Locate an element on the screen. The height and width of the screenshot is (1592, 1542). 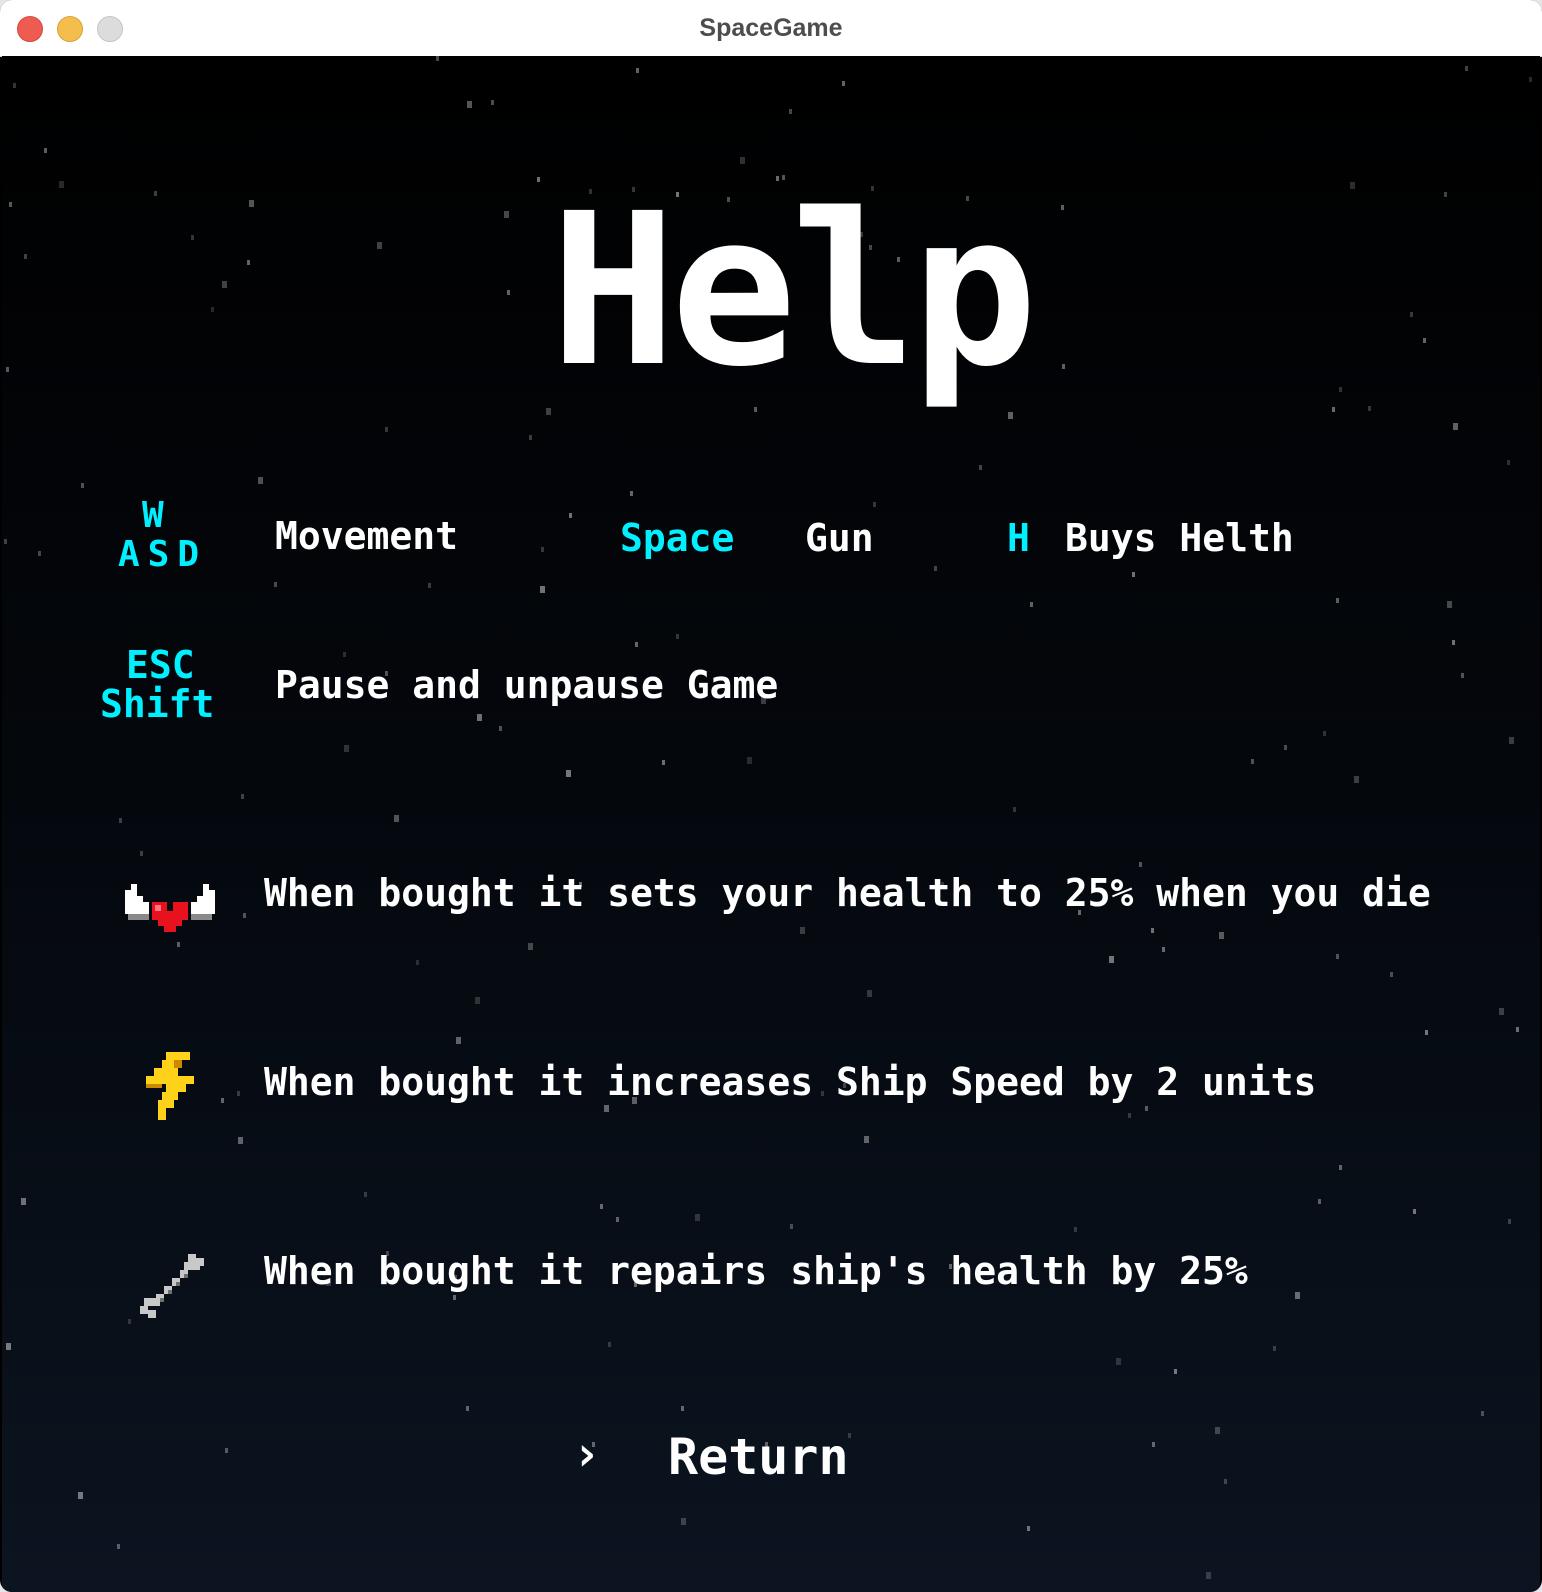
window-title: SpaceGame is located at coordinates (771, 28).